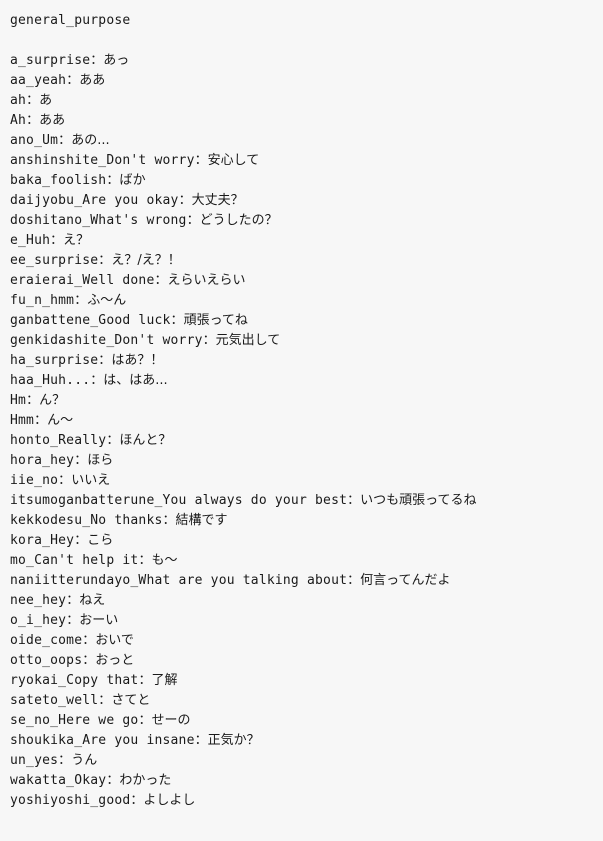  Describe the element at coordinates (92, 600) in the screenshot. I see `voice-entry-value: ねえ` at that location.